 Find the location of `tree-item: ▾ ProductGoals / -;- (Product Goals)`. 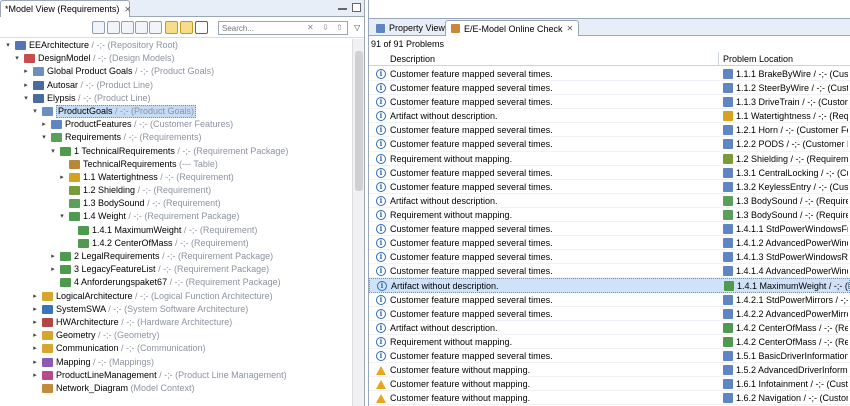

tree-item: ▾ ProductGoals / -;- (Product Goals) is located at coordinates (176, 111).